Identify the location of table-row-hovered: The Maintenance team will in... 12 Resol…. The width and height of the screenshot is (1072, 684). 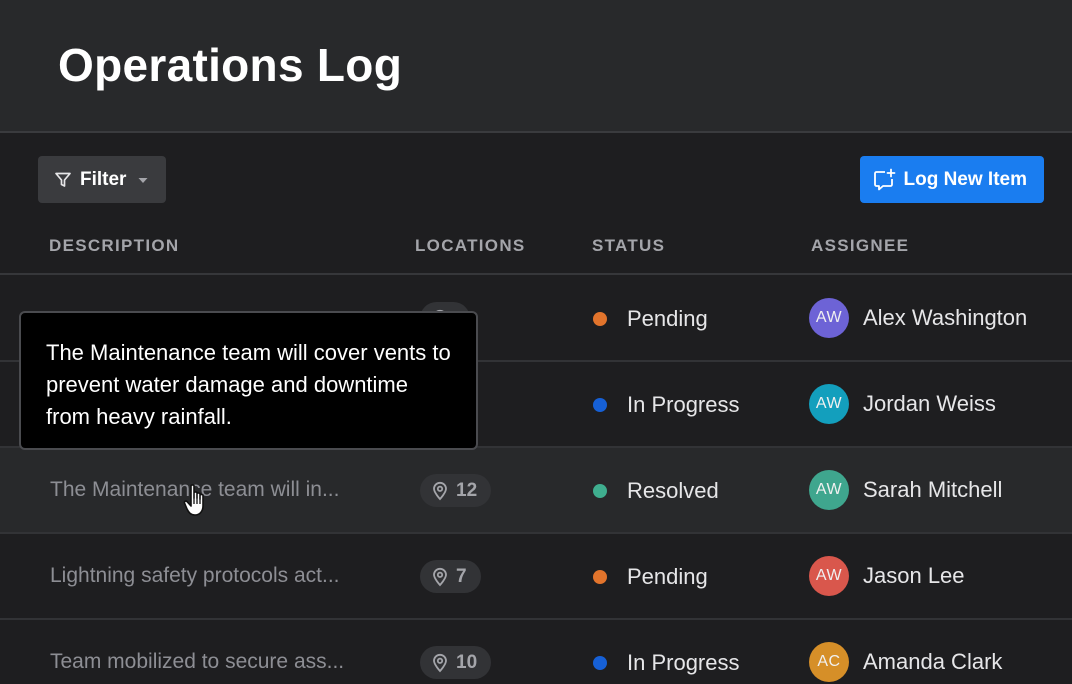
(536, 491).